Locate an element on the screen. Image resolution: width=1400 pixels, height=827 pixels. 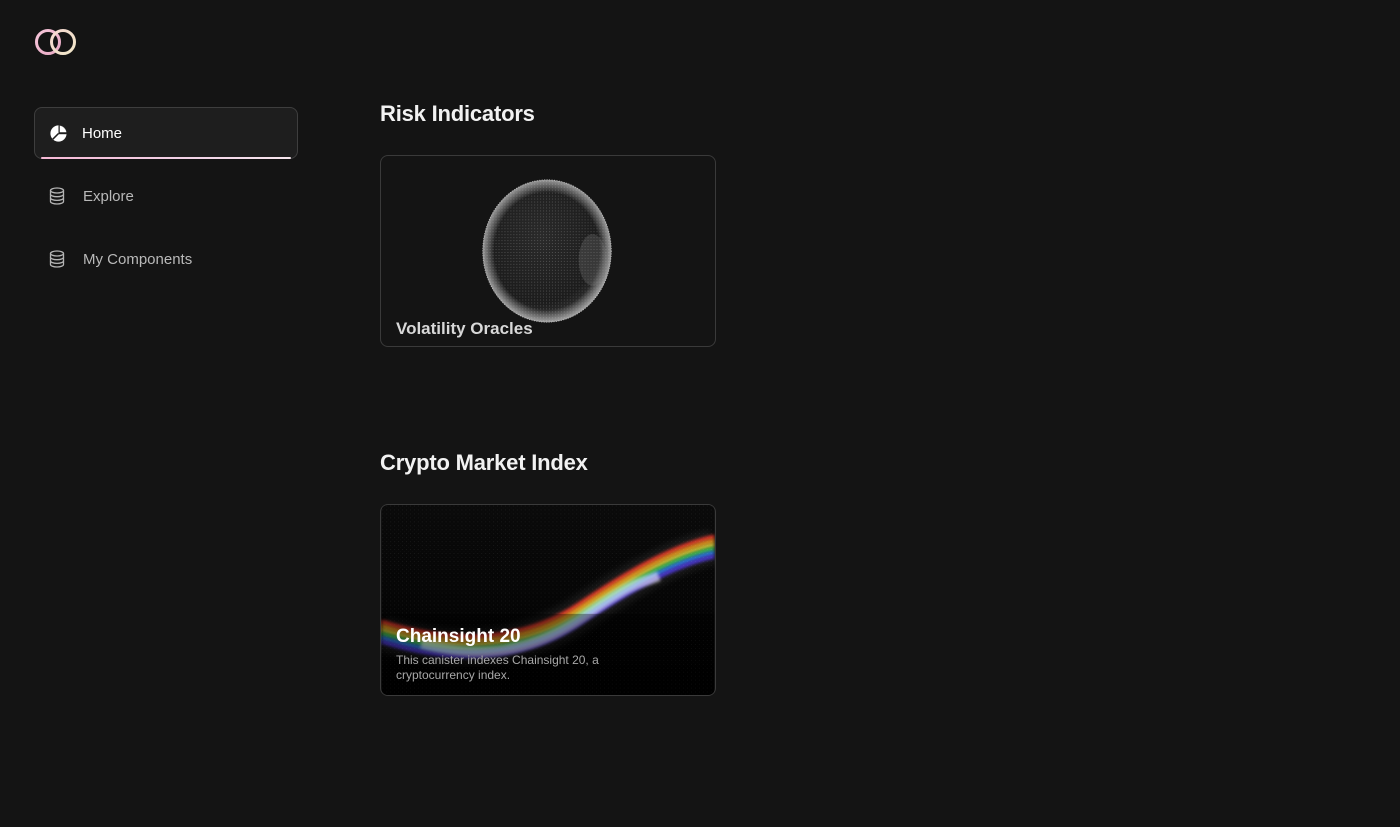
section-title-risk-indicators: Risk Indicators is located at coordinates (457, 113).